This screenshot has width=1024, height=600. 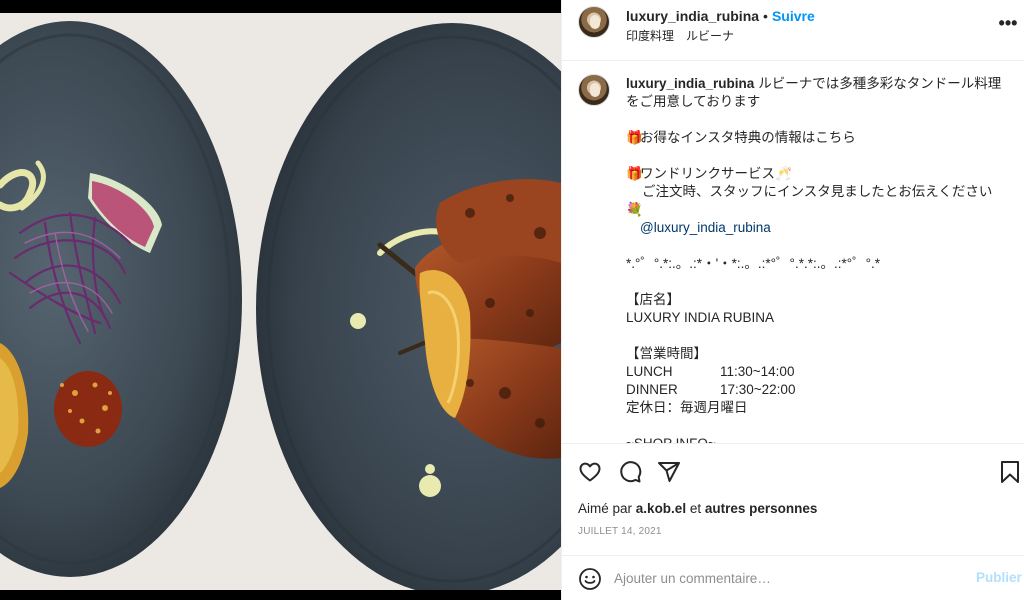 I want to click on likes-middle: et, so click(x=695, y=508).